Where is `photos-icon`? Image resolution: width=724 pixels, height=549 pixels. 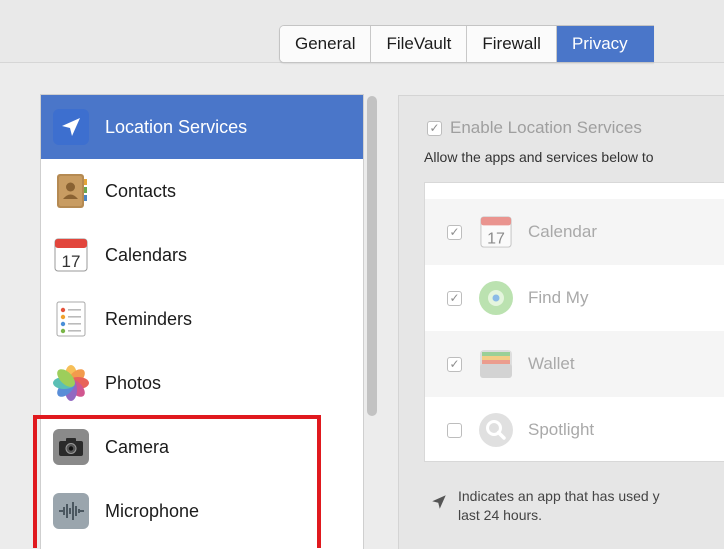 photos-icon is located at coordinates (71, 383).